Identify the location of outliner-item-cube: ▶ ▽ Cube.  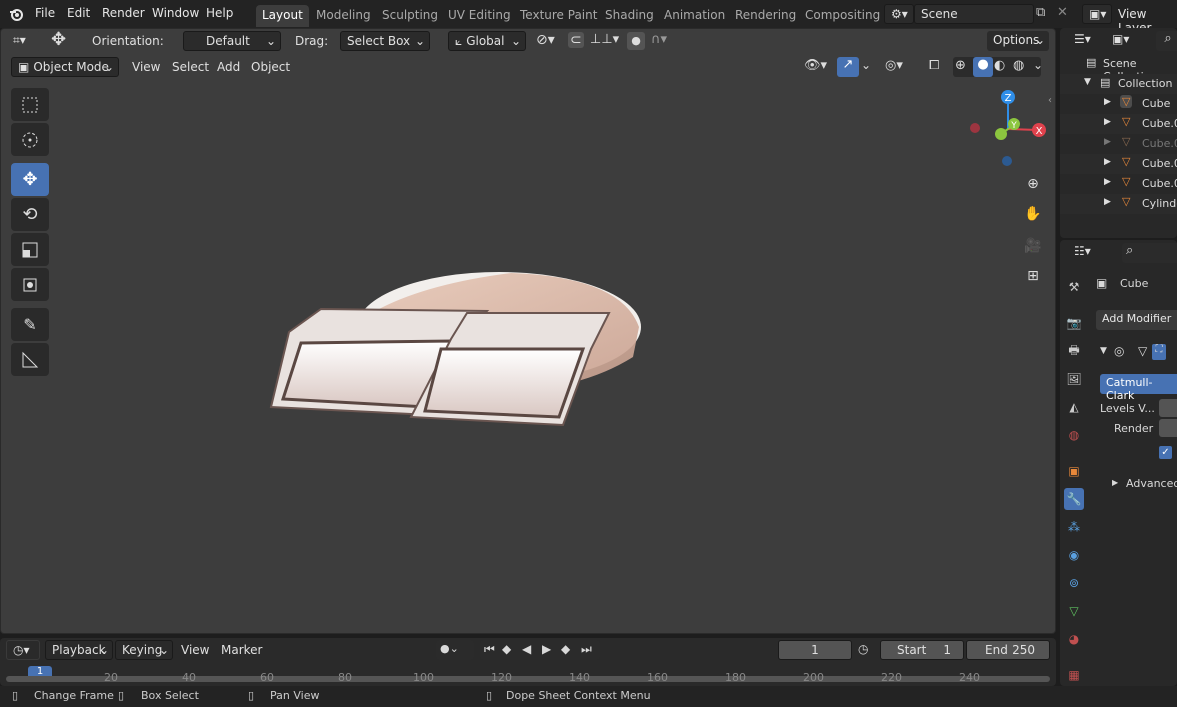
(1118, 104).